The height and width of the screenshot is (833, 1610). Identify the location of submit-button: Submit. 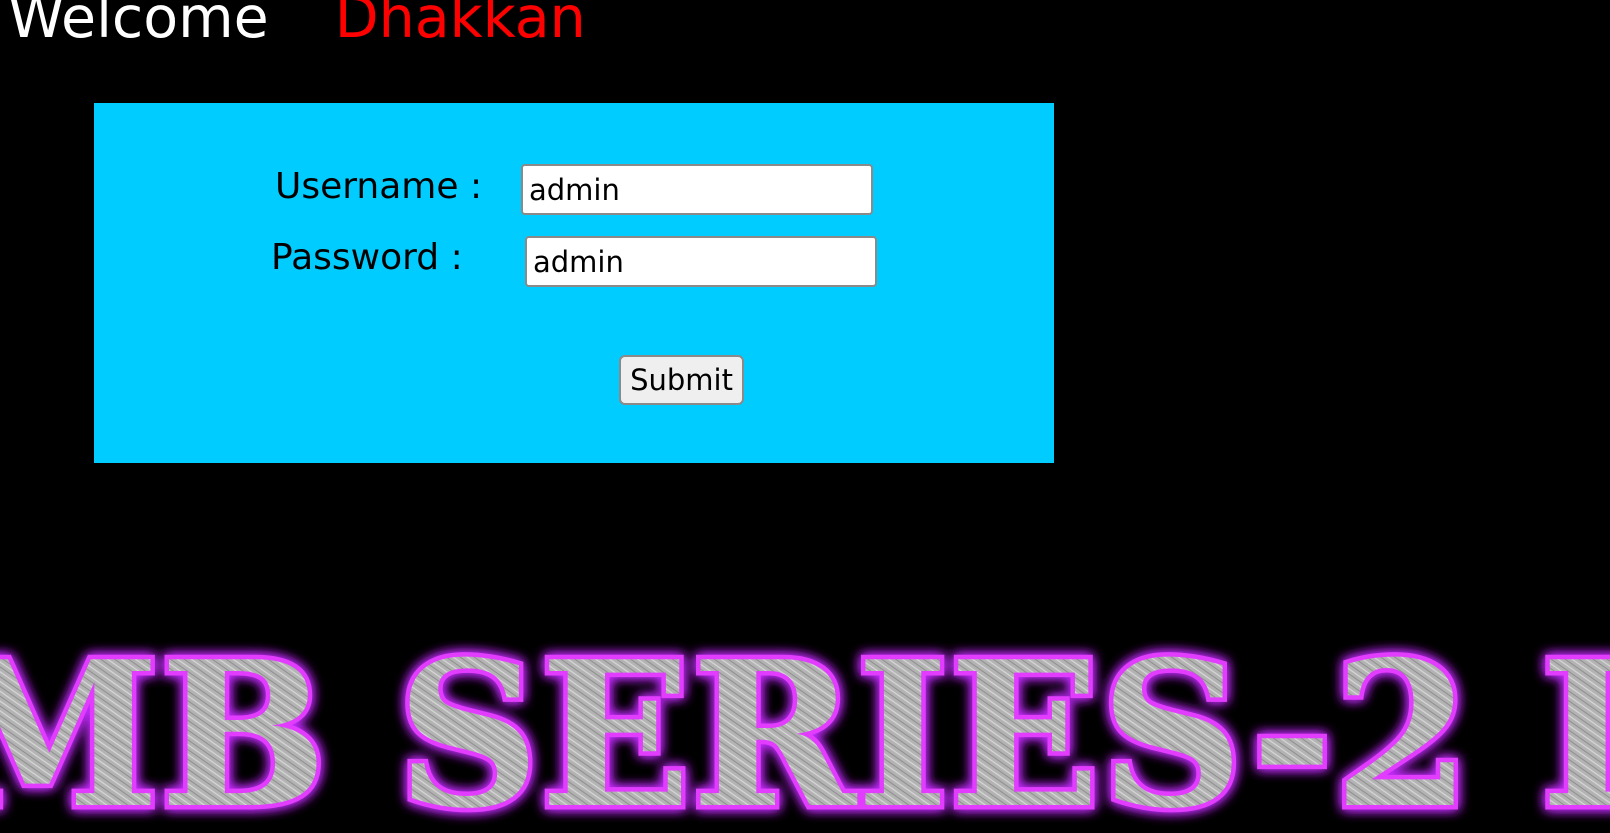
(681, 380).